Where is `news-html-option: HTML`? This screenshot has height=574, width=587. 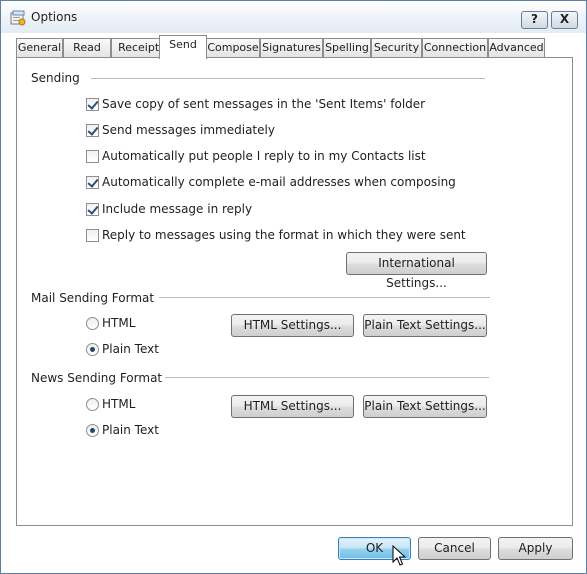
news-html-option: HTML is located at coordinates (110, 404).